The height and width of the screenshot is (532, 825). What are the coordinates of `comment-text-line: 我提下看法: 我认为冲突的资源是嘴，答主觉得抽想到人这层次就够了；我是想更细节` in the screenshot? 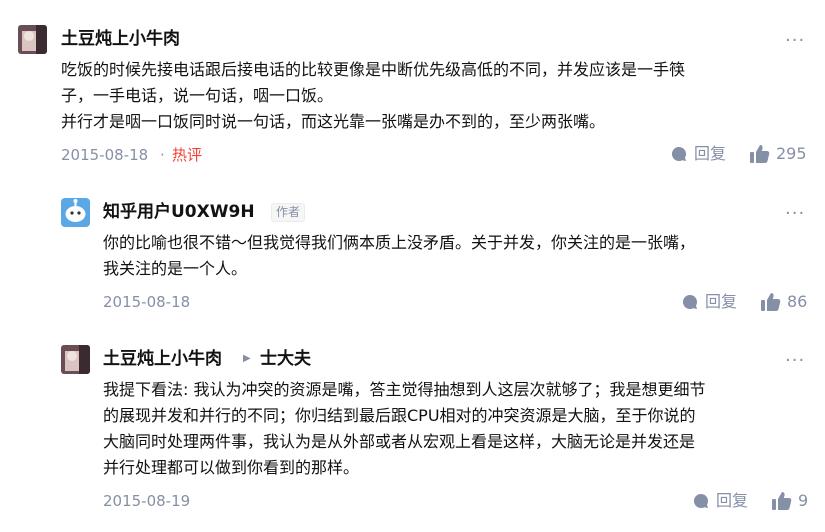 It's located at (404, 389).